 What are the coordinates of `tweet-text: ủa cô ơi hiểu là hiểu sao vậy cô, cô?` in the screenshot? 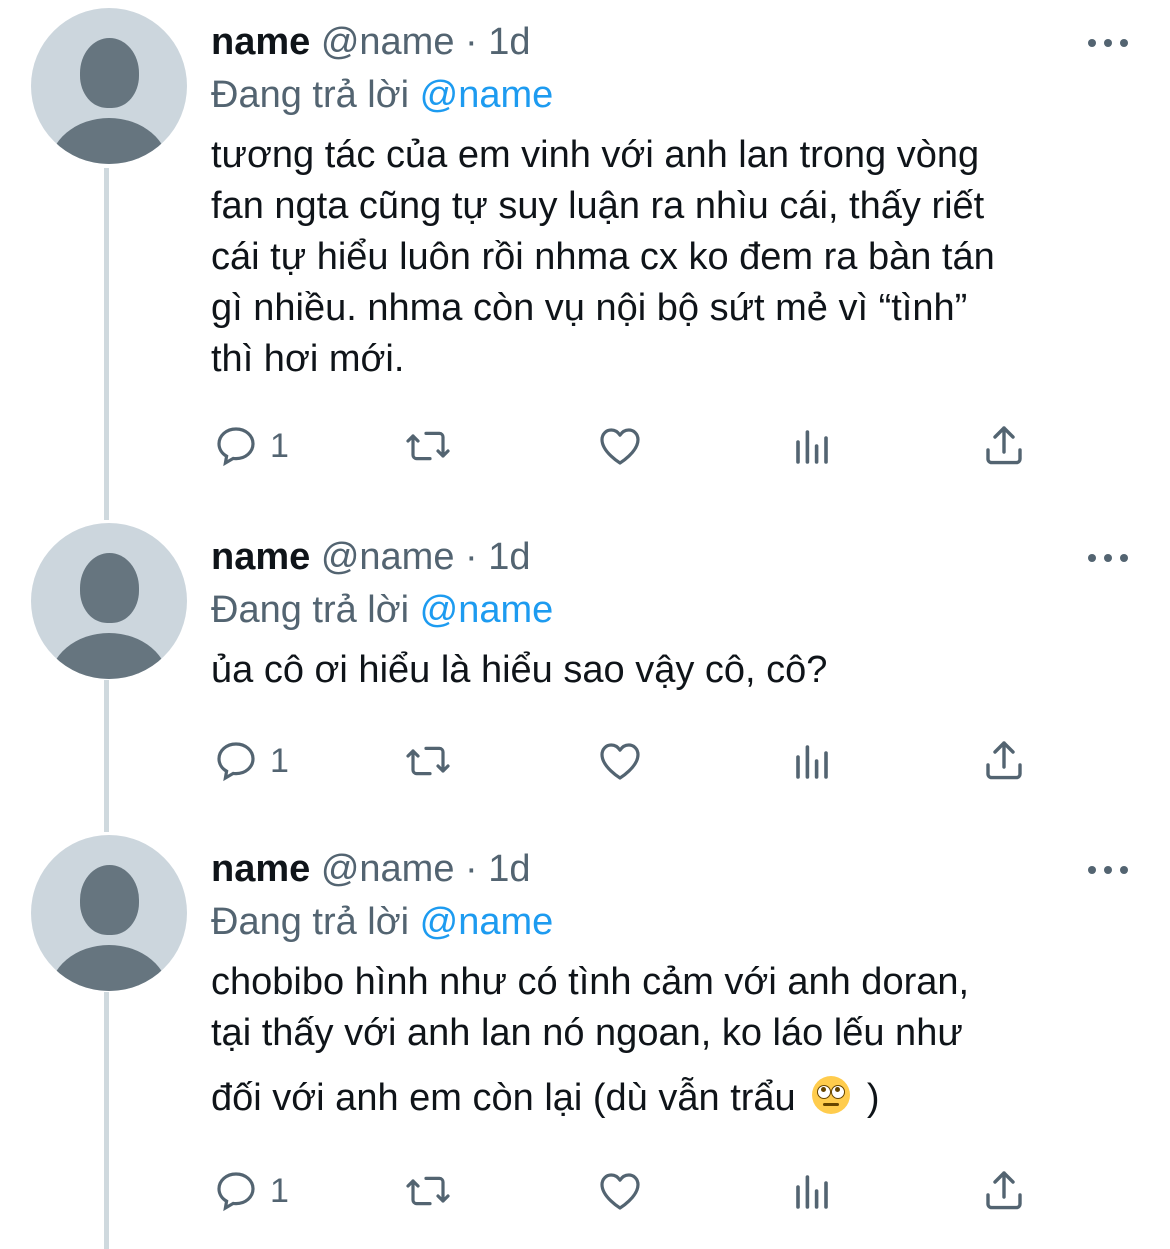 It's located at (676, 670).